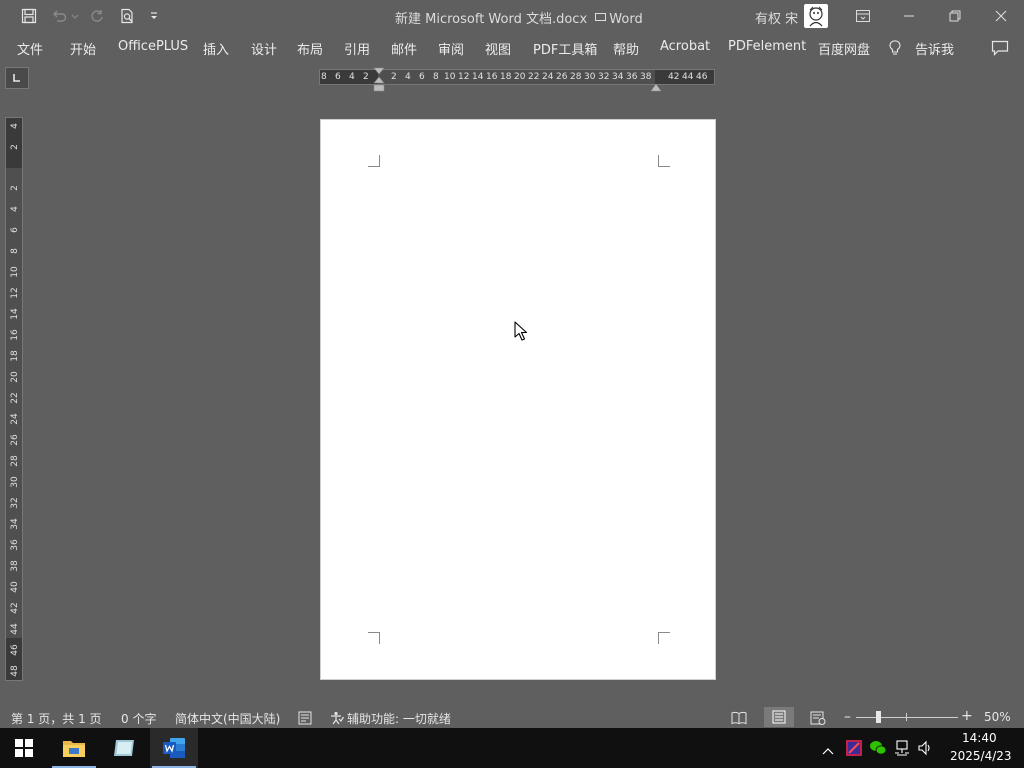  What do you see at coordinates (967, 716) in the screenshot?
I see `zoom-in-button: +` at bounding box center [967, 716].